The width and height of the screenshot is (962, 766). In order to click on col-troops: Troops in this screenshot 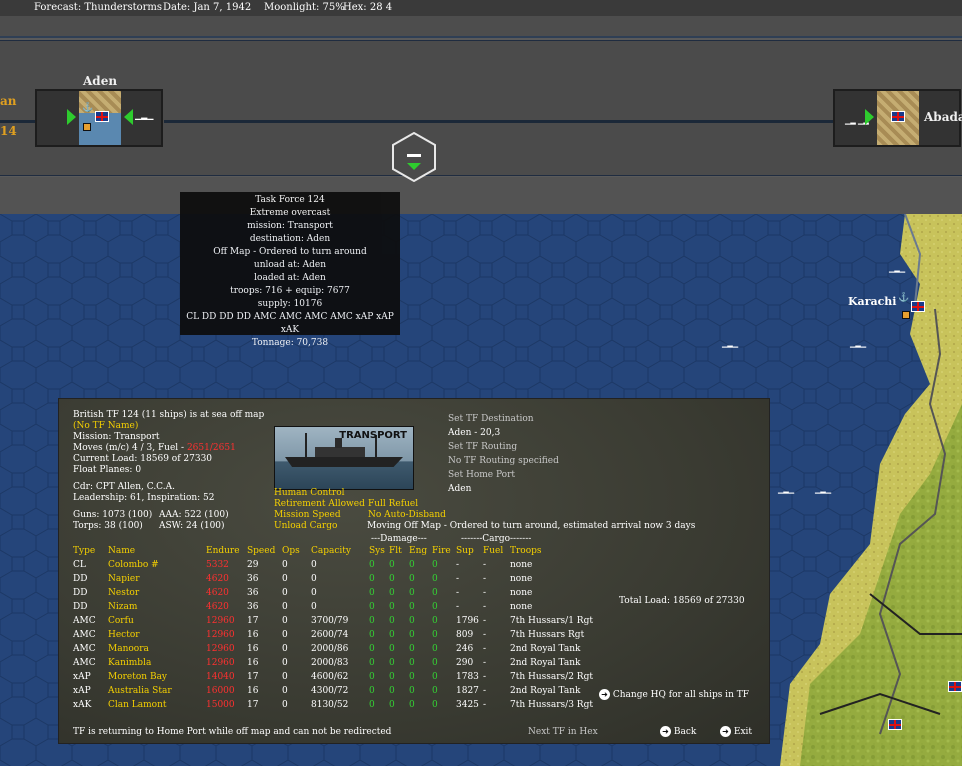, I will do `click(551, 551)`.